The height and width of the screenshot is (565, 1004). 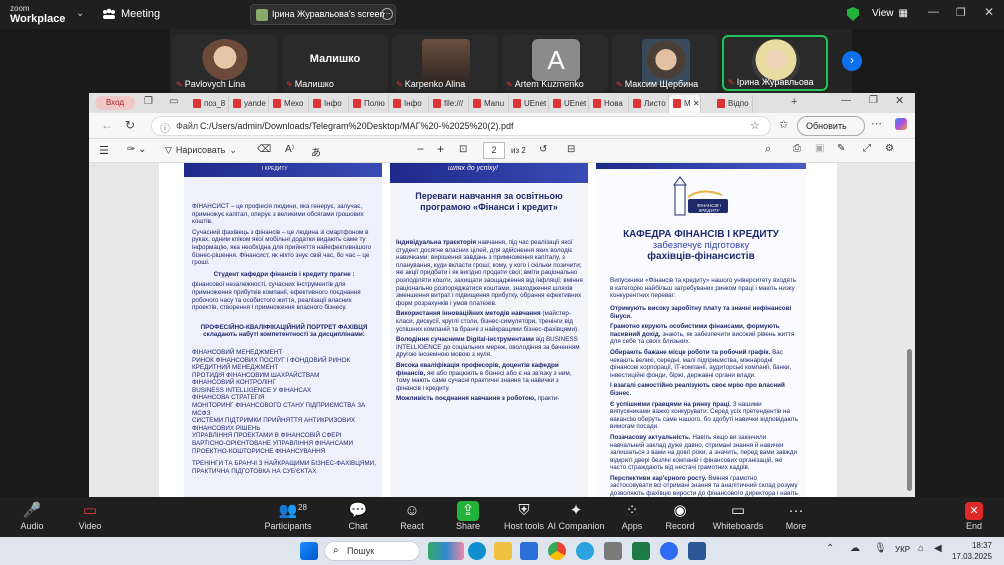 I want to click on whiteboards-button: ▭ Whiteboards, so click(x=738, y=516).